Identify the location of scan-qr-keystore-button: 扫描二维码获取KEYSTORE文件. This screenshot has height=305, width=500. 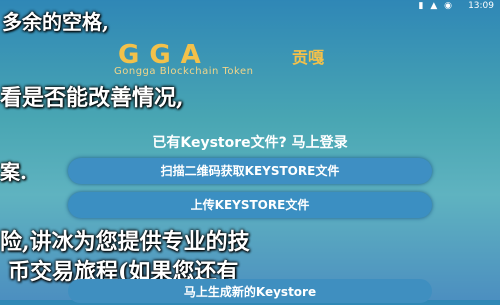
(250, 171).